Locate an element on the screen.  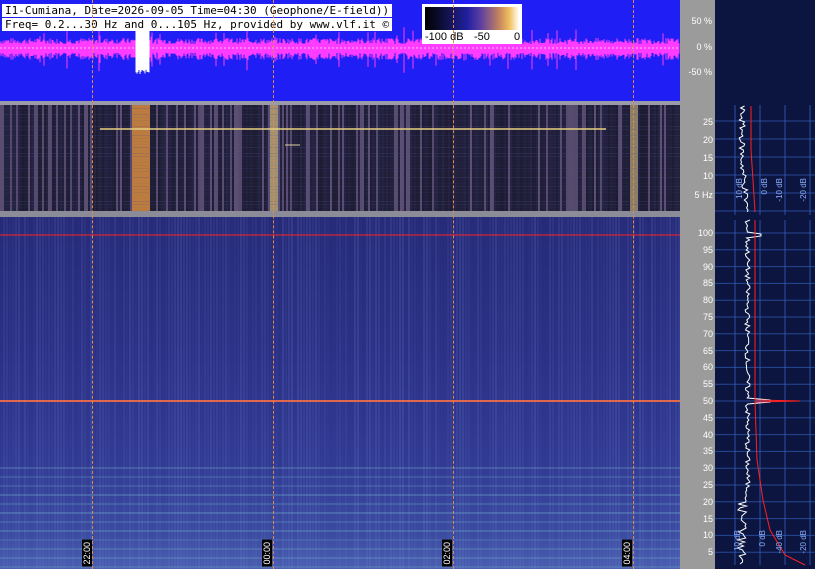
high-freq-label: 85 is located at coordinates (707, 283).